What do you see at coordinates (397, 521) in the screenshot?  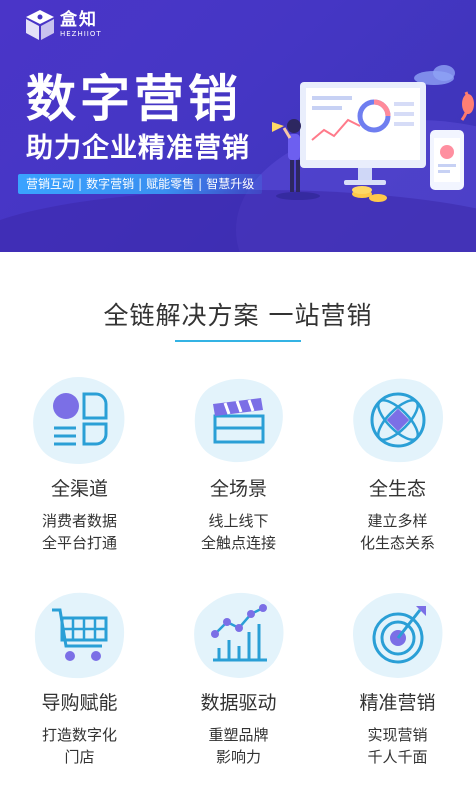 I see `feature-desc-line: 建立多样` at bounding box center [397, 521].